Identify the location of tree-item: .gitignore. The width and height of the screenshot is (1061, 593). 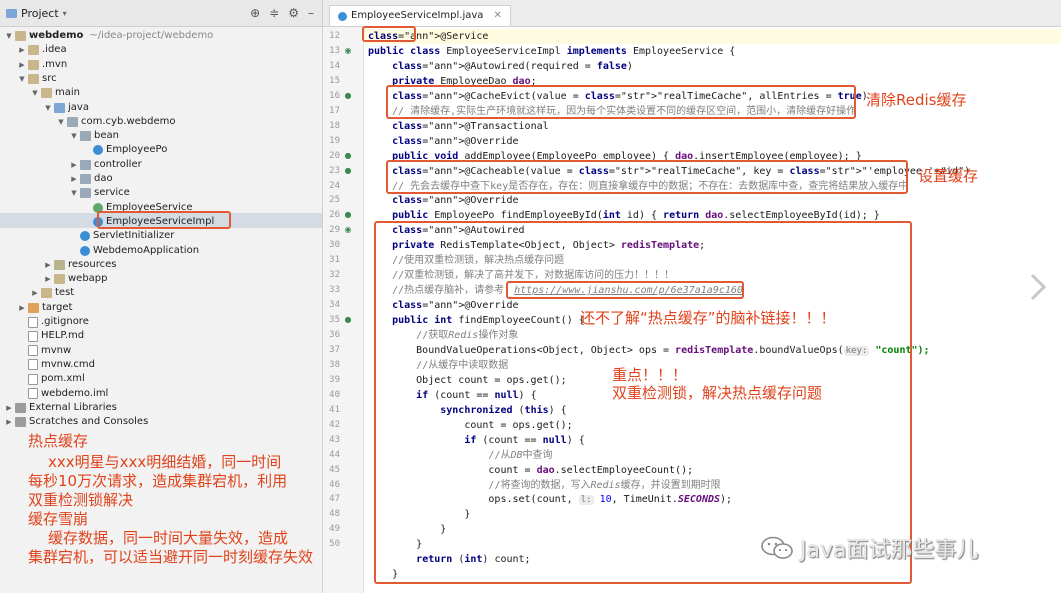
(53, 322).